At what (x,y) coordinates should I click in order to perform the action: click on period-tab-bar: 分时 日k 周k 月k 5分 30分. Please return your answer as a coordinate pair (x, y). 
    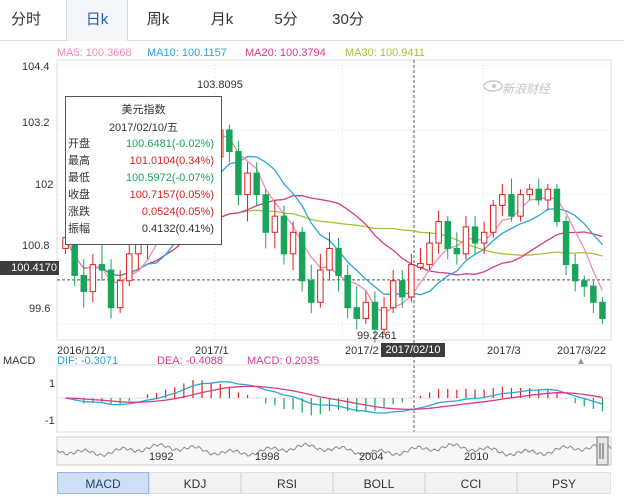
    Looking at the image, I should click on (312, 20).